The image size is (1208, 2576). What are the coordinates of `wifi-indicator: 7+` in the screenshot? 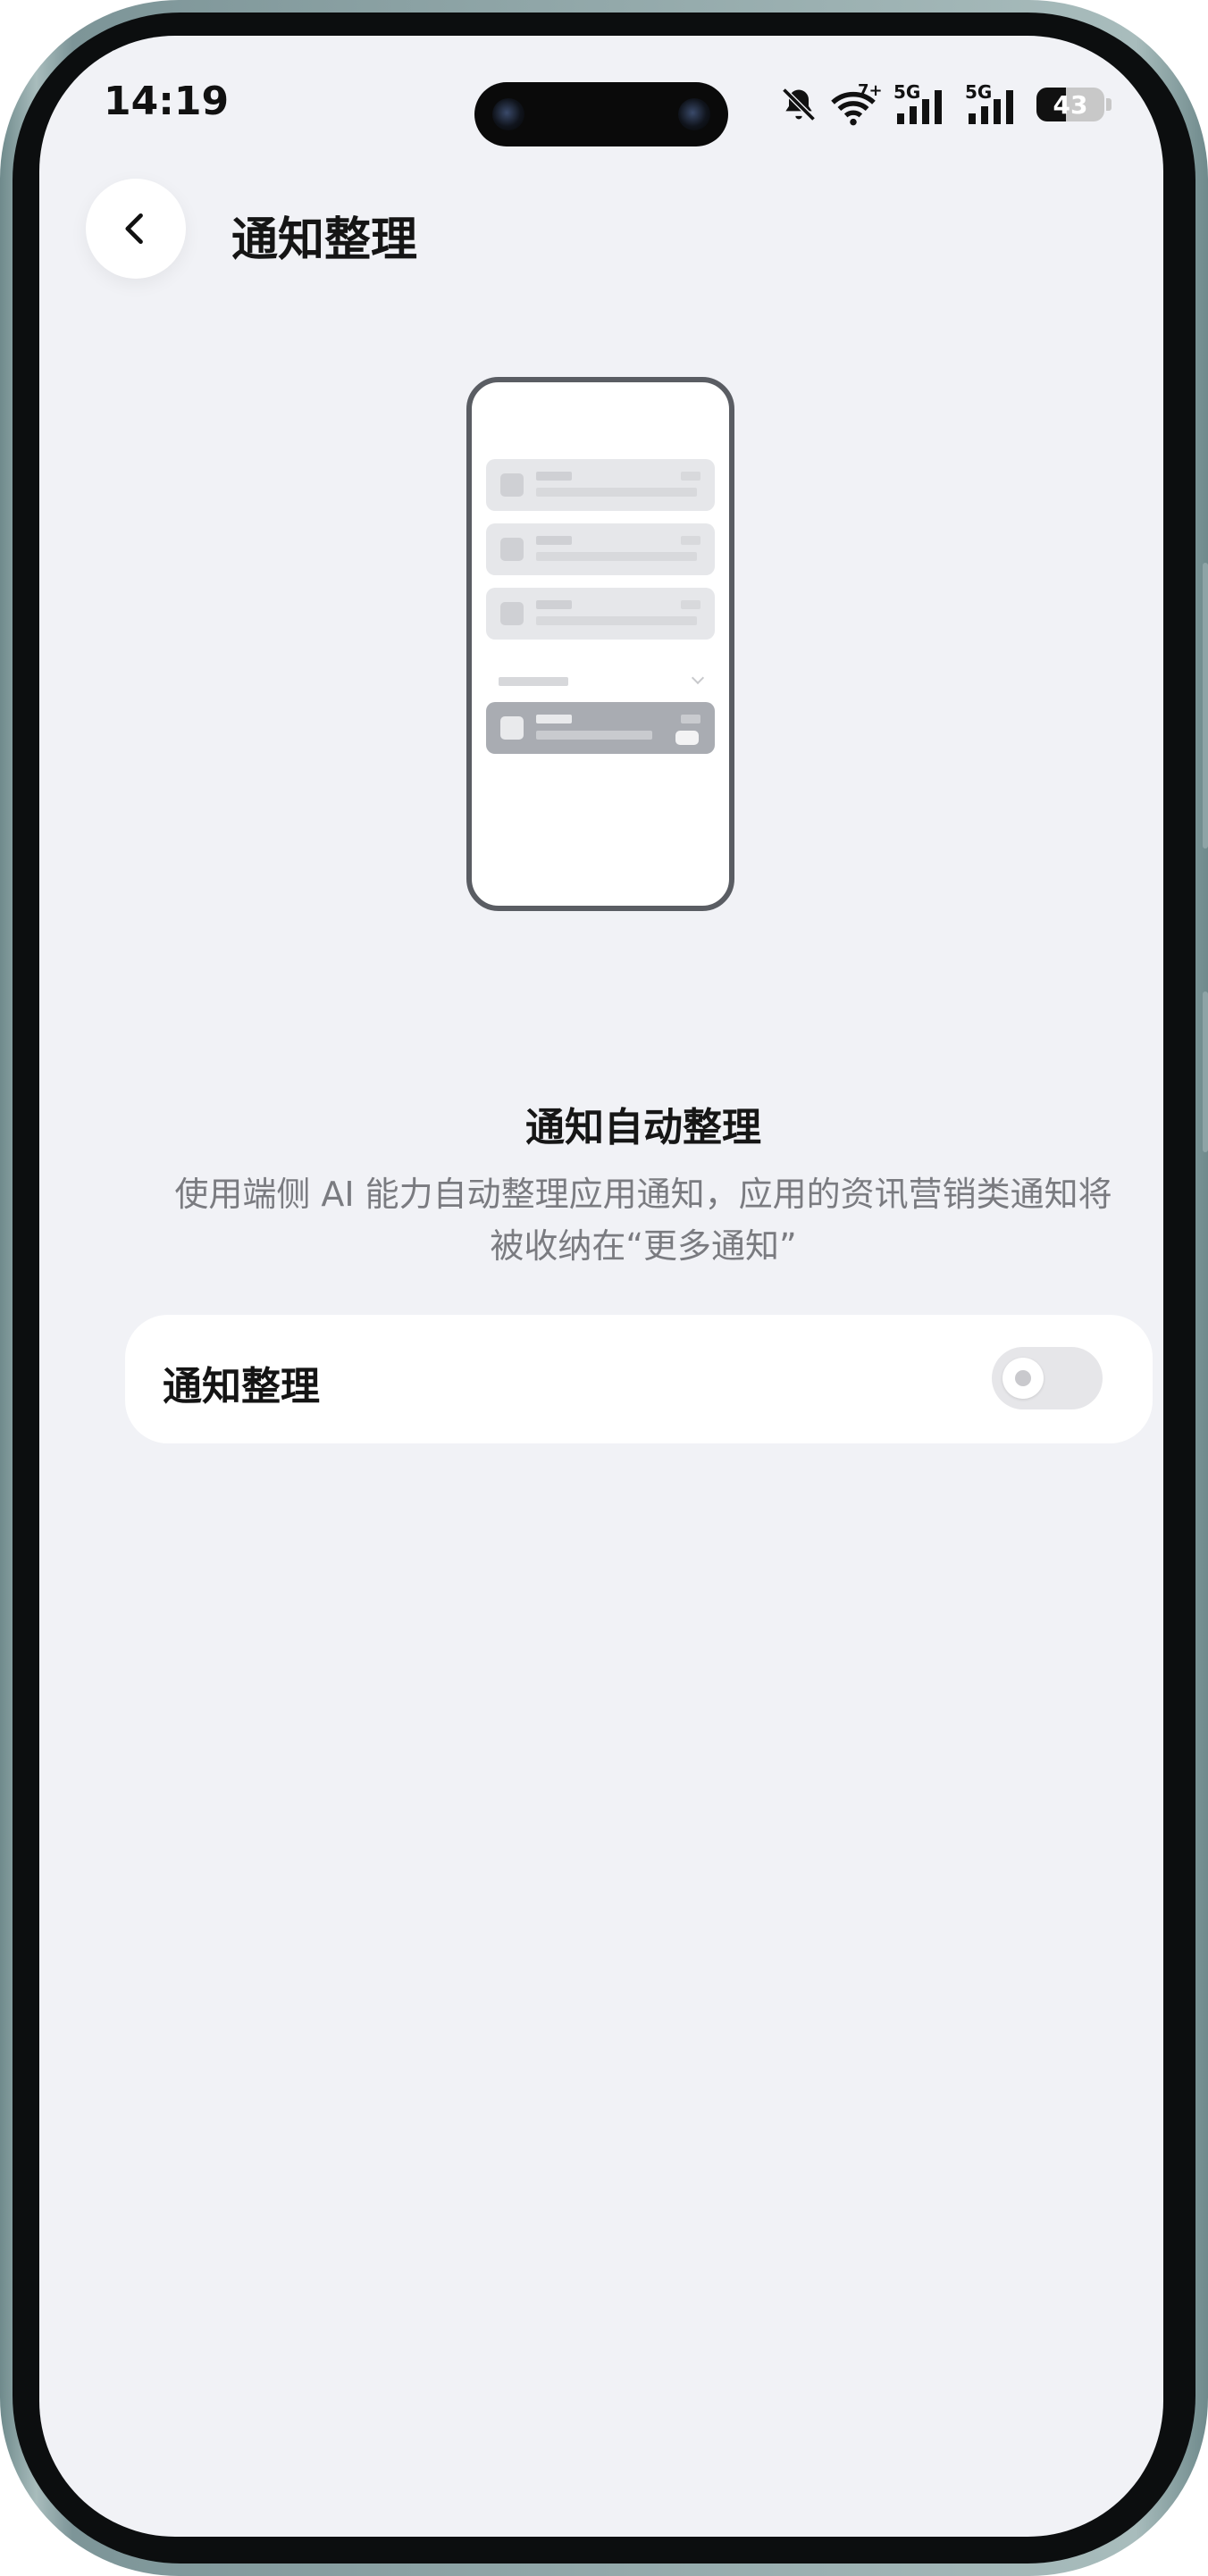 It's located at (857, 104).